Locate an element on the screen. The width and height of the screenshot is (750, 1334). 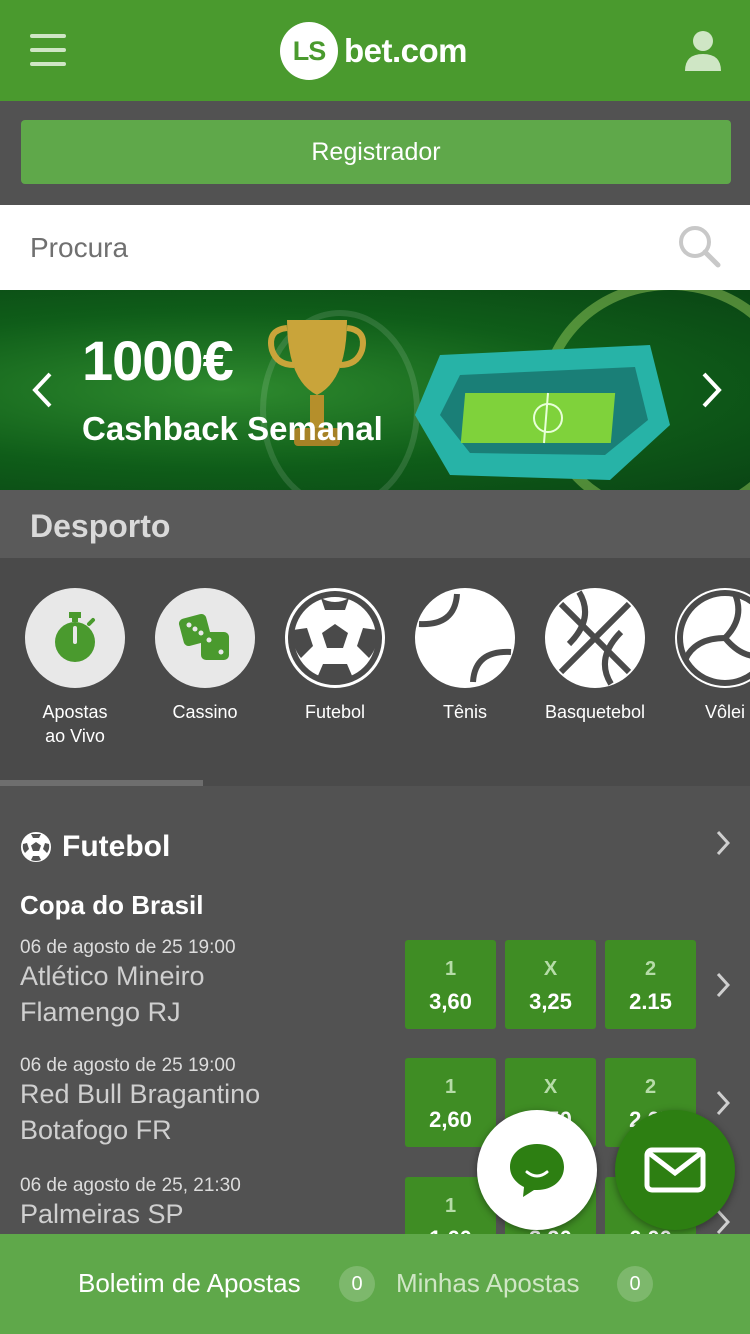
sport-section-title: Desporto is located at coordinates (100, 526).